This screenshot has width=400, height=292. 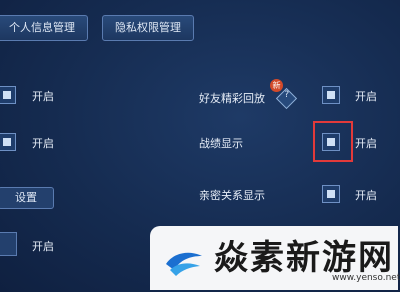 I want to click on left-option-4-label: 开启, so click(x=43, y=246).